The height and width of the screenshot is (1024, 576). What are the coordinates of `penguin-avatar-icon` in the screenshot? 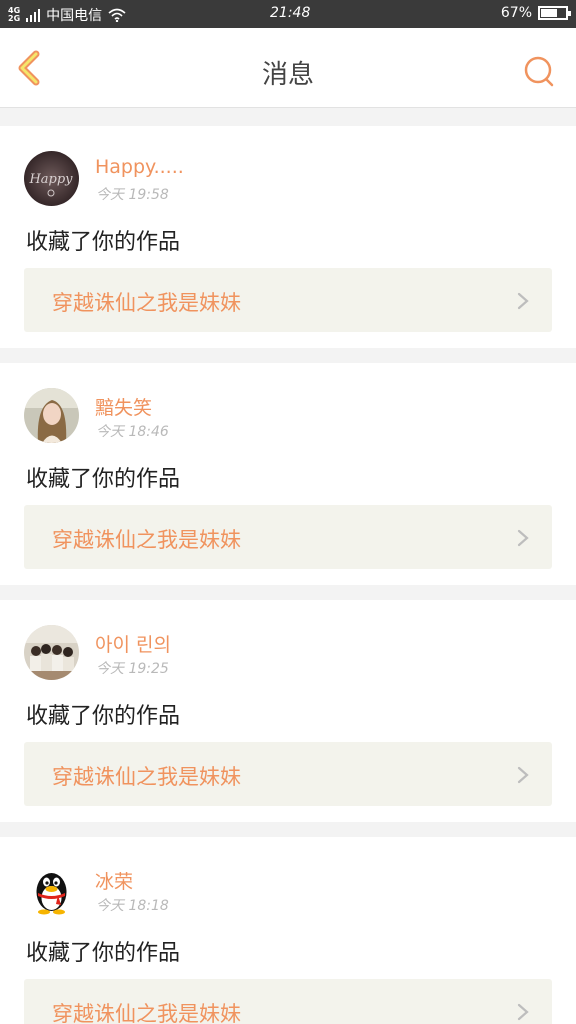 It's located at (51, 889).